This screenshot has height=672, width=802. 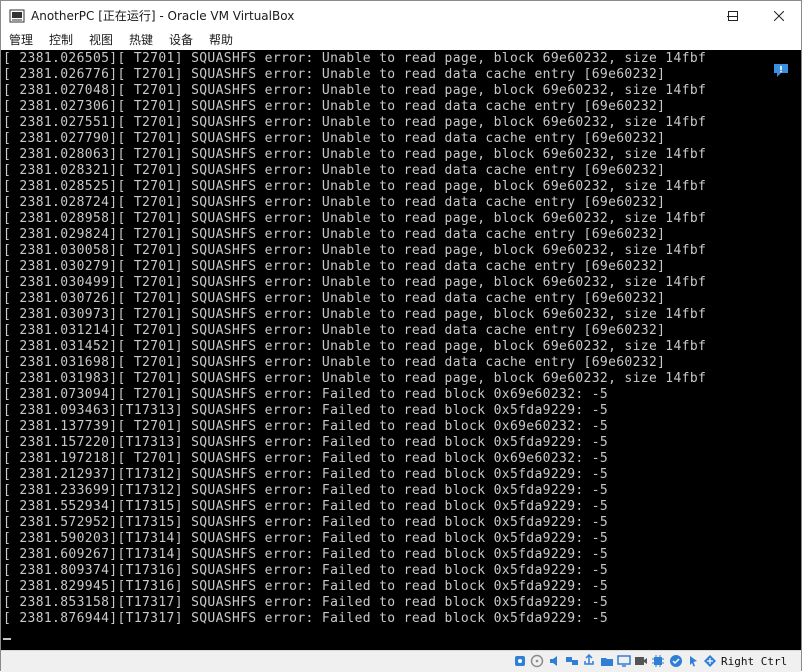 What do you see at coordinates (537, 661) in the screenshot?
I see `optical-drive-icon` at bounding box center [537, 661].